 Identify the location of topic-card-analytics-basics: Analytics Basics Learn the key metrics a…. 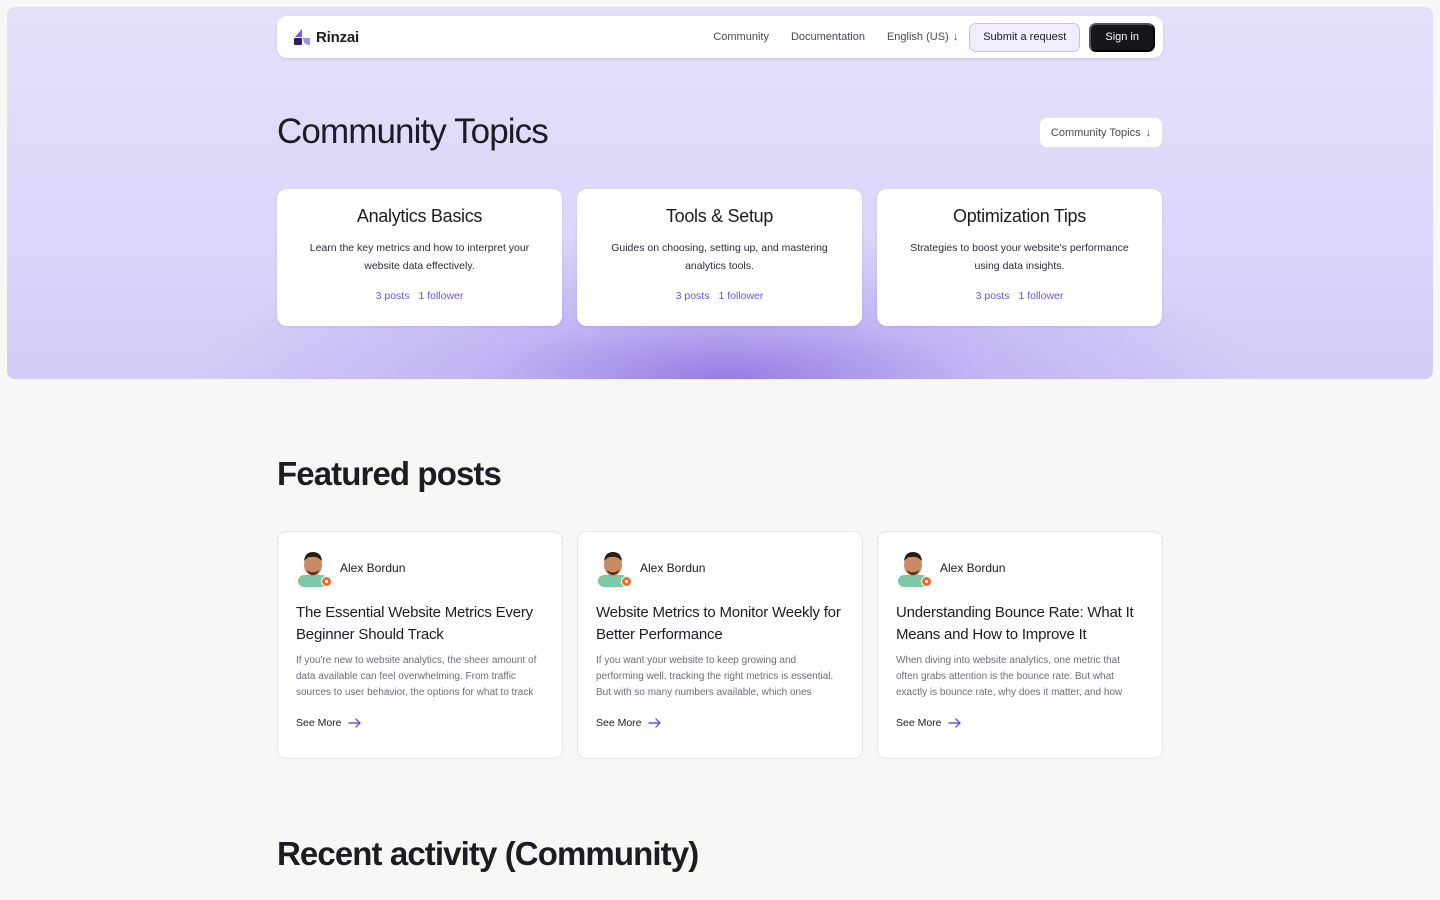
(419, 257).